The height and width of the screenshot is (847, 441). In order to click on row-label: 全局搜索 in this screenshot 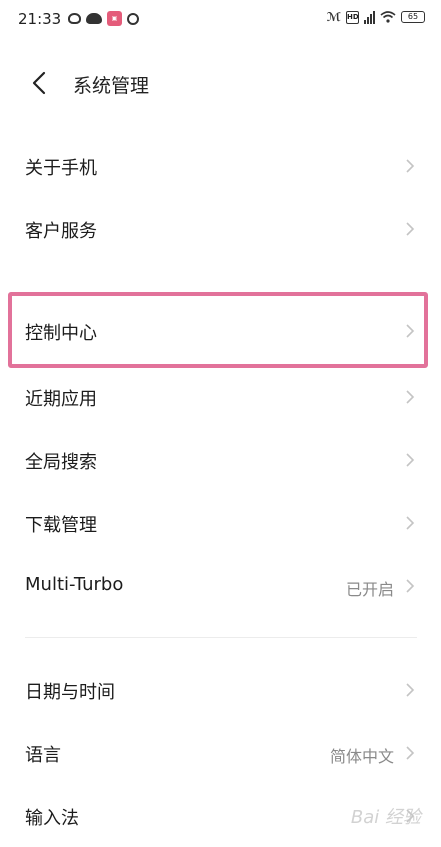, I will do `click(61, 462)`.